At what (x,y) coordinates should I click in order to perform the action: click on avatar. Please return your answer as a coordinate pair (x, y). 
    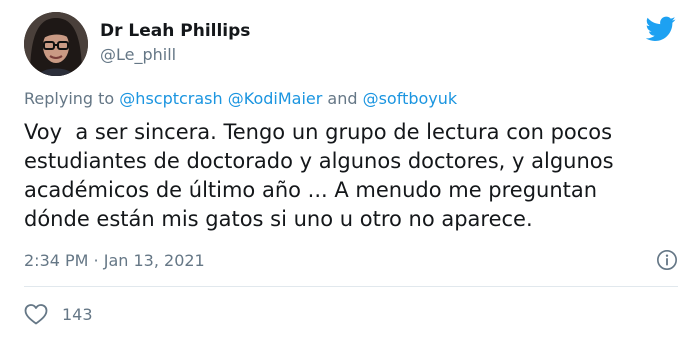
    Looking at the image, I should click on (56, 44).